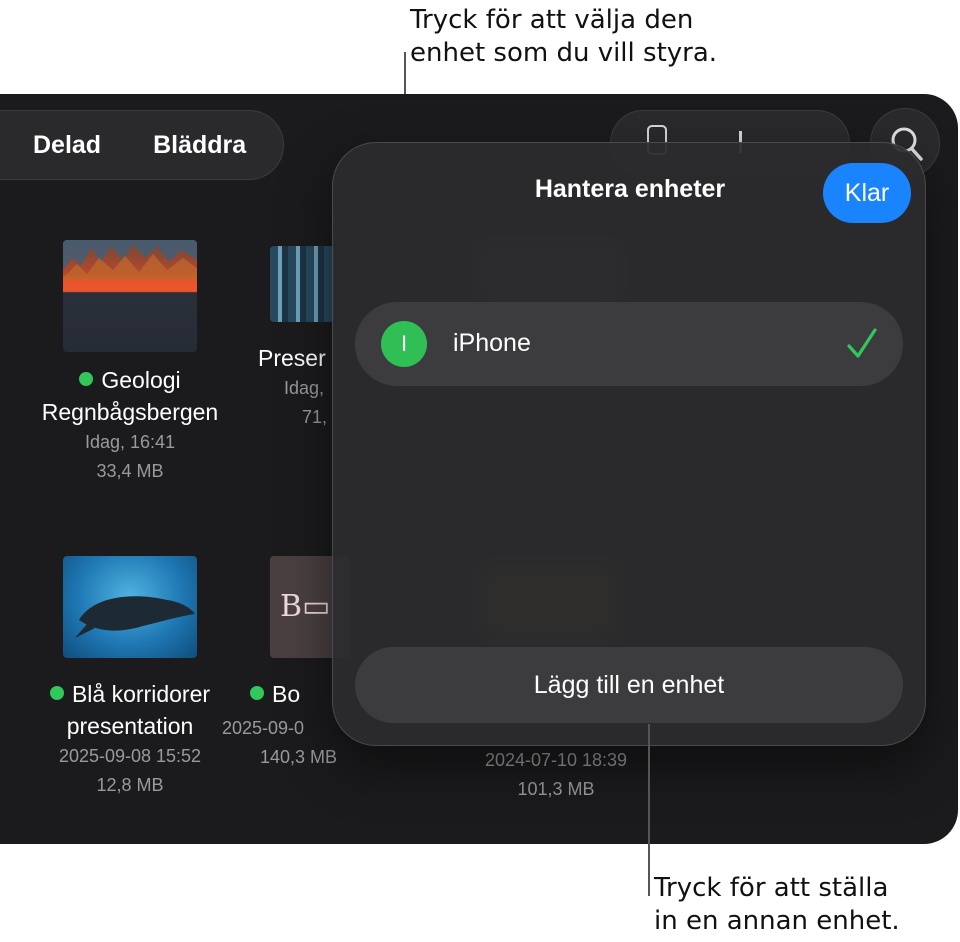 The image size is (960, 942). What do you see at coordinates (629, 344) in the screenshot?
I see `device-row-iphone: I iPhone` at bounding box center [629, 344].